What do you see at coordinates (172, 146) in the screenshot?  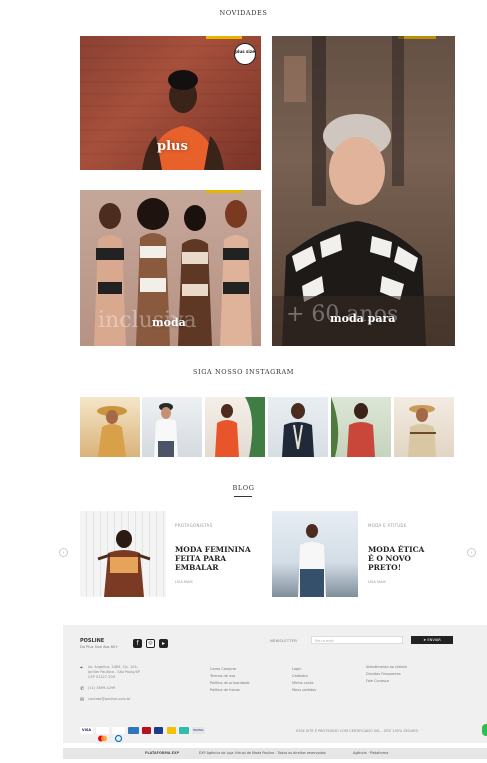 I see `tile-plus-label: plus` at bounding box center [172, 146].